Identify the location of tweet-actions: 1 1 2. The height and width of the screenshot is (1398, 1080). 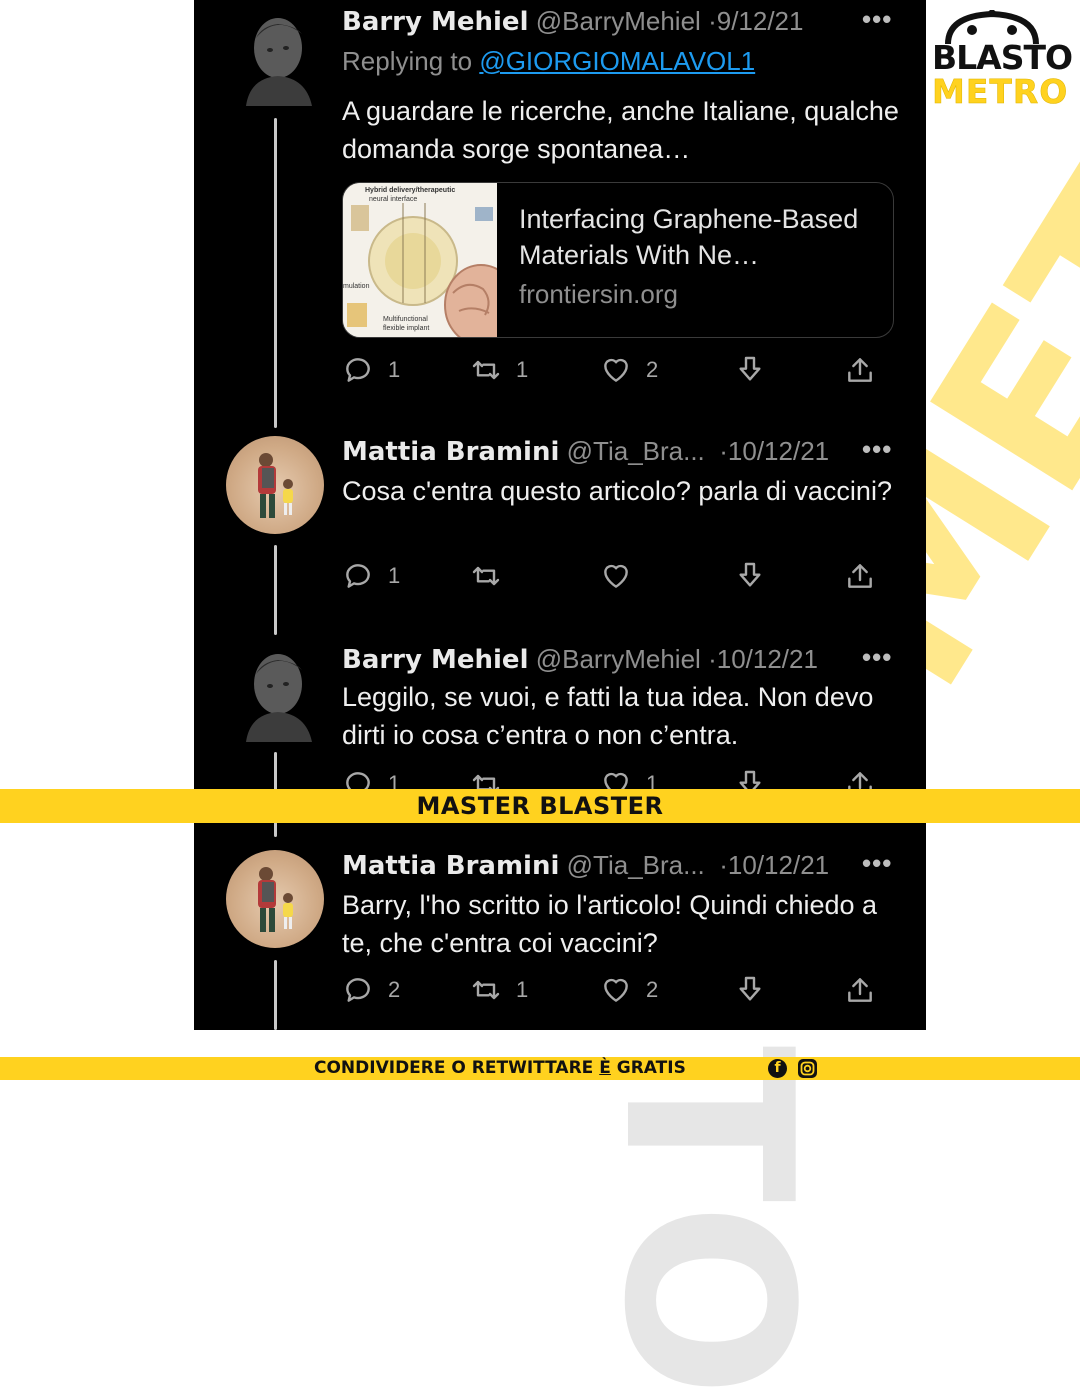
(622, 374).